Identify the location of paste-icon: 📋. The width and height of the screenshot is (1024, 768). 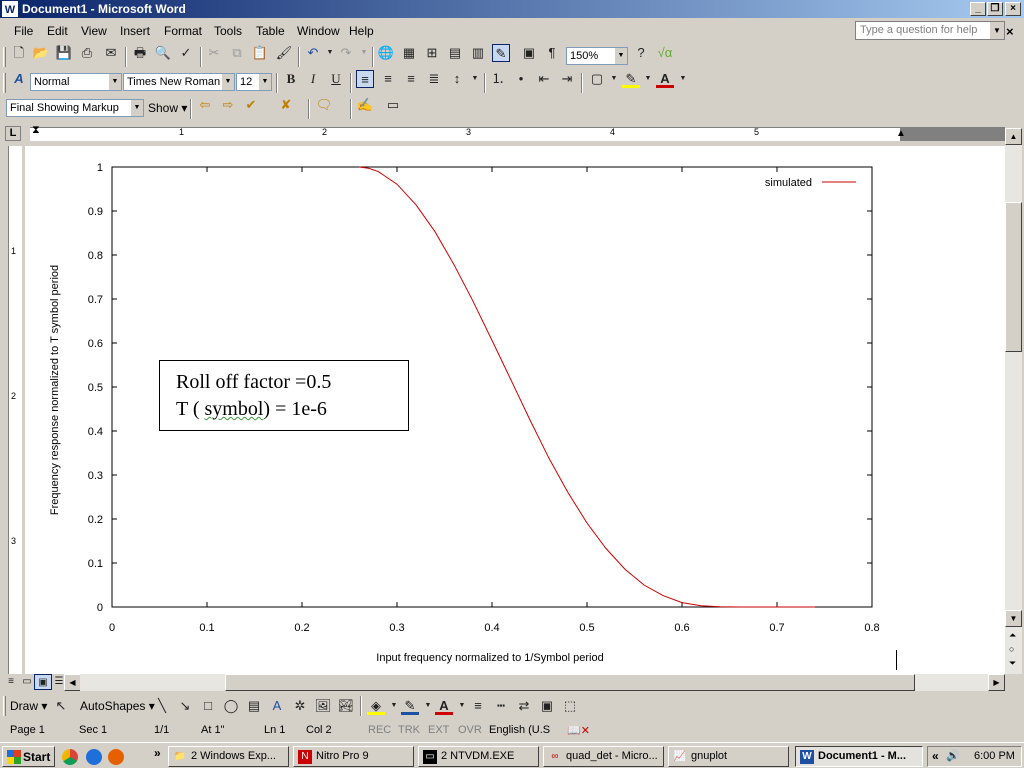
(260, 53).